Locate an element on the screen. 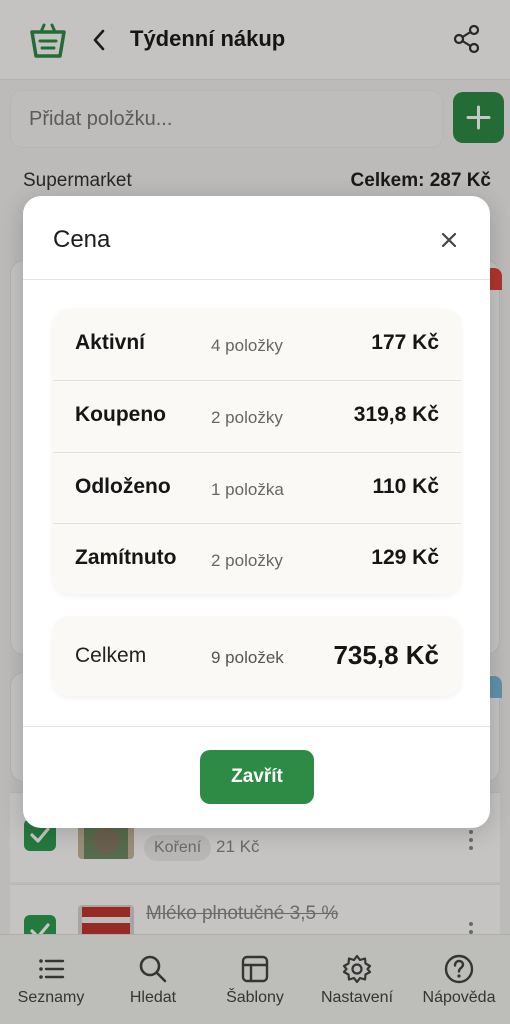 This screenshot has height=1024, width=510. status-row-active: Aktivní 4 položky 177 Kč is located at coordinates (257, 344).